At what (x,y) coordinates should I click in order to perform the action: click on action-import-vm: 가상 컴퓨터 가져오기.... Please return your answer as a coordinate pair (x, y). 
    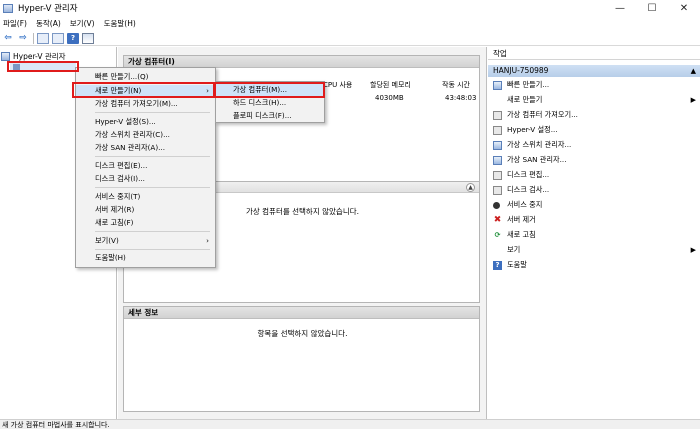
    Looking at the image, I should click on (594, 115).